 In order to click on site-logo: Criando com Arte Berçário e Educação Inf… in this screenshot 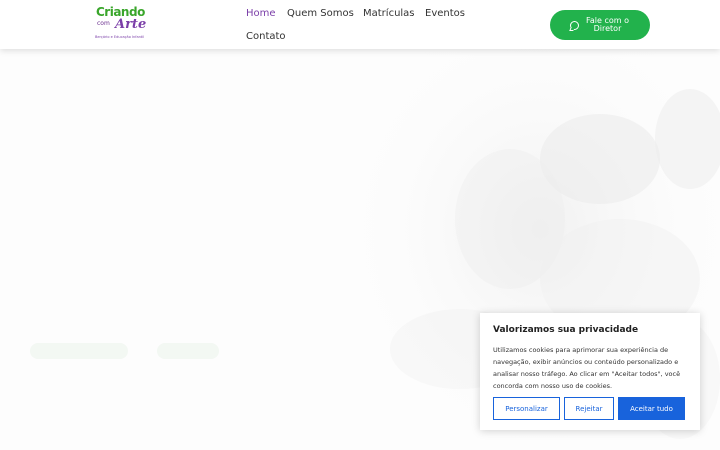, I will do `click(122, 23)`.